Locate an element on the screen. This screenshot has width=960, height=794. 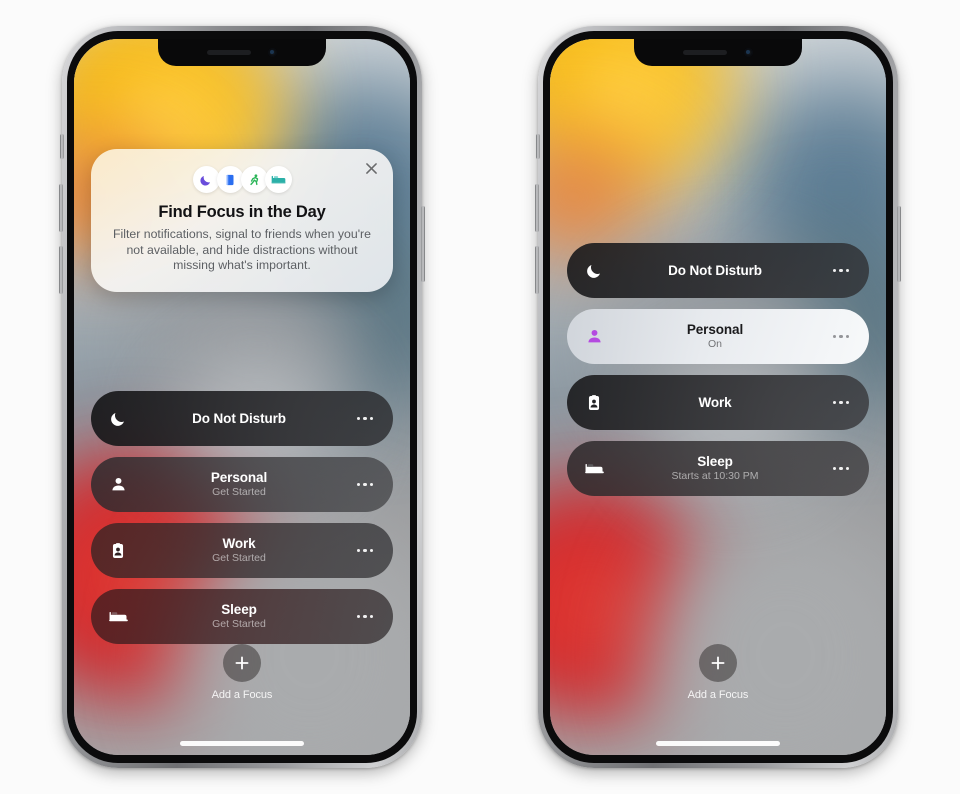
runner-icon is located at coordinates (254, 179).